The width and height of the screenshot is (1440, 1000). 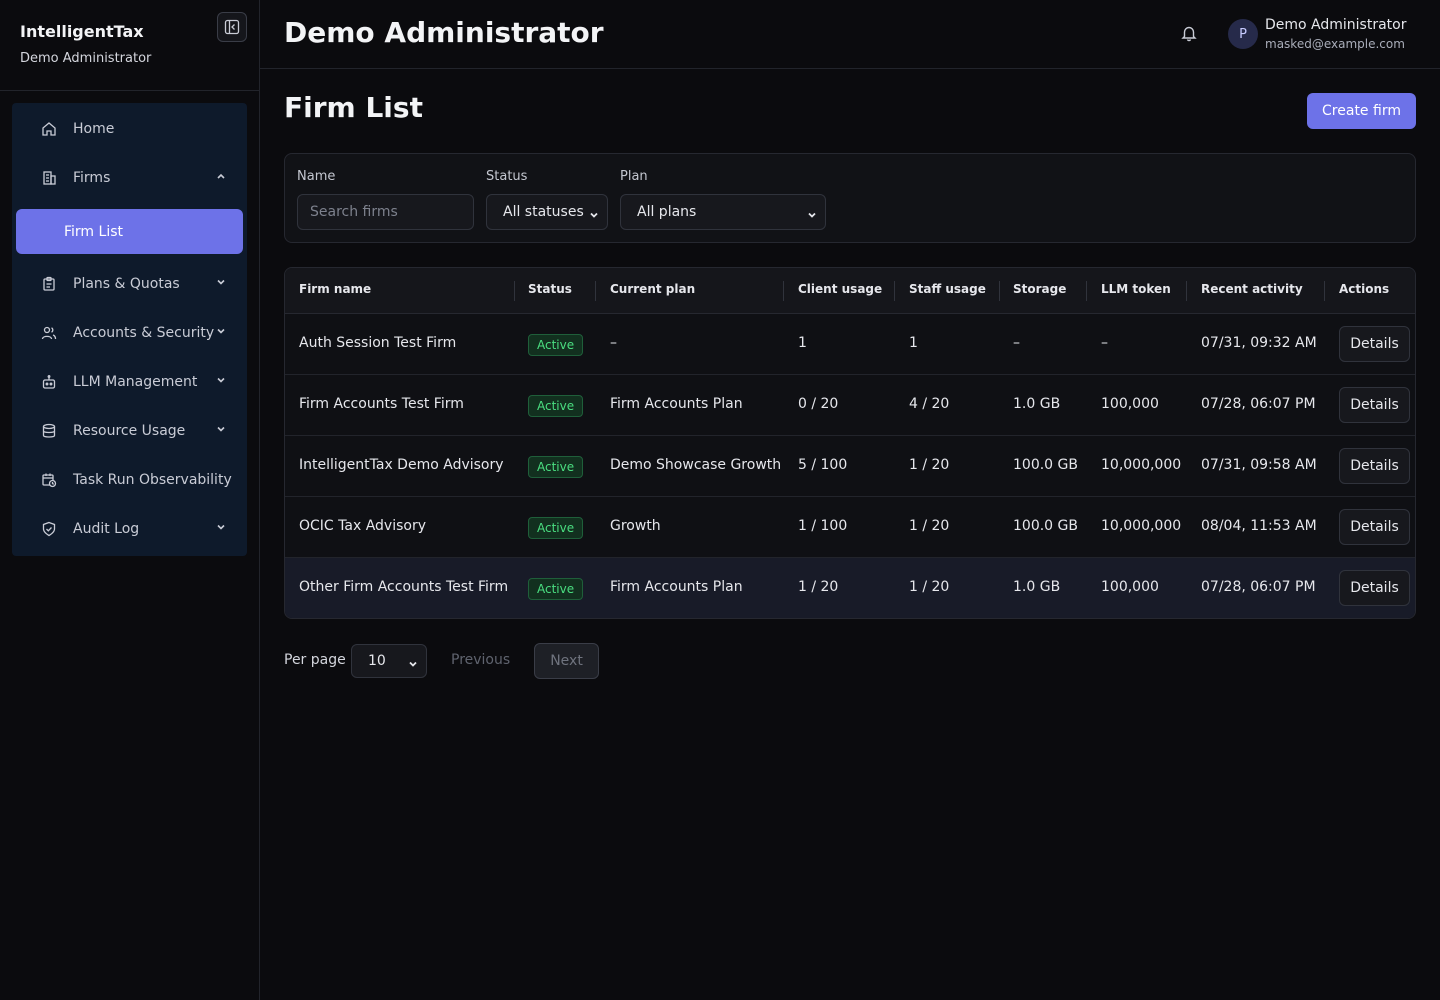 I want to click on sidebar-item-task-run-observability: Task Run Observability, so click(x=129, y=480).